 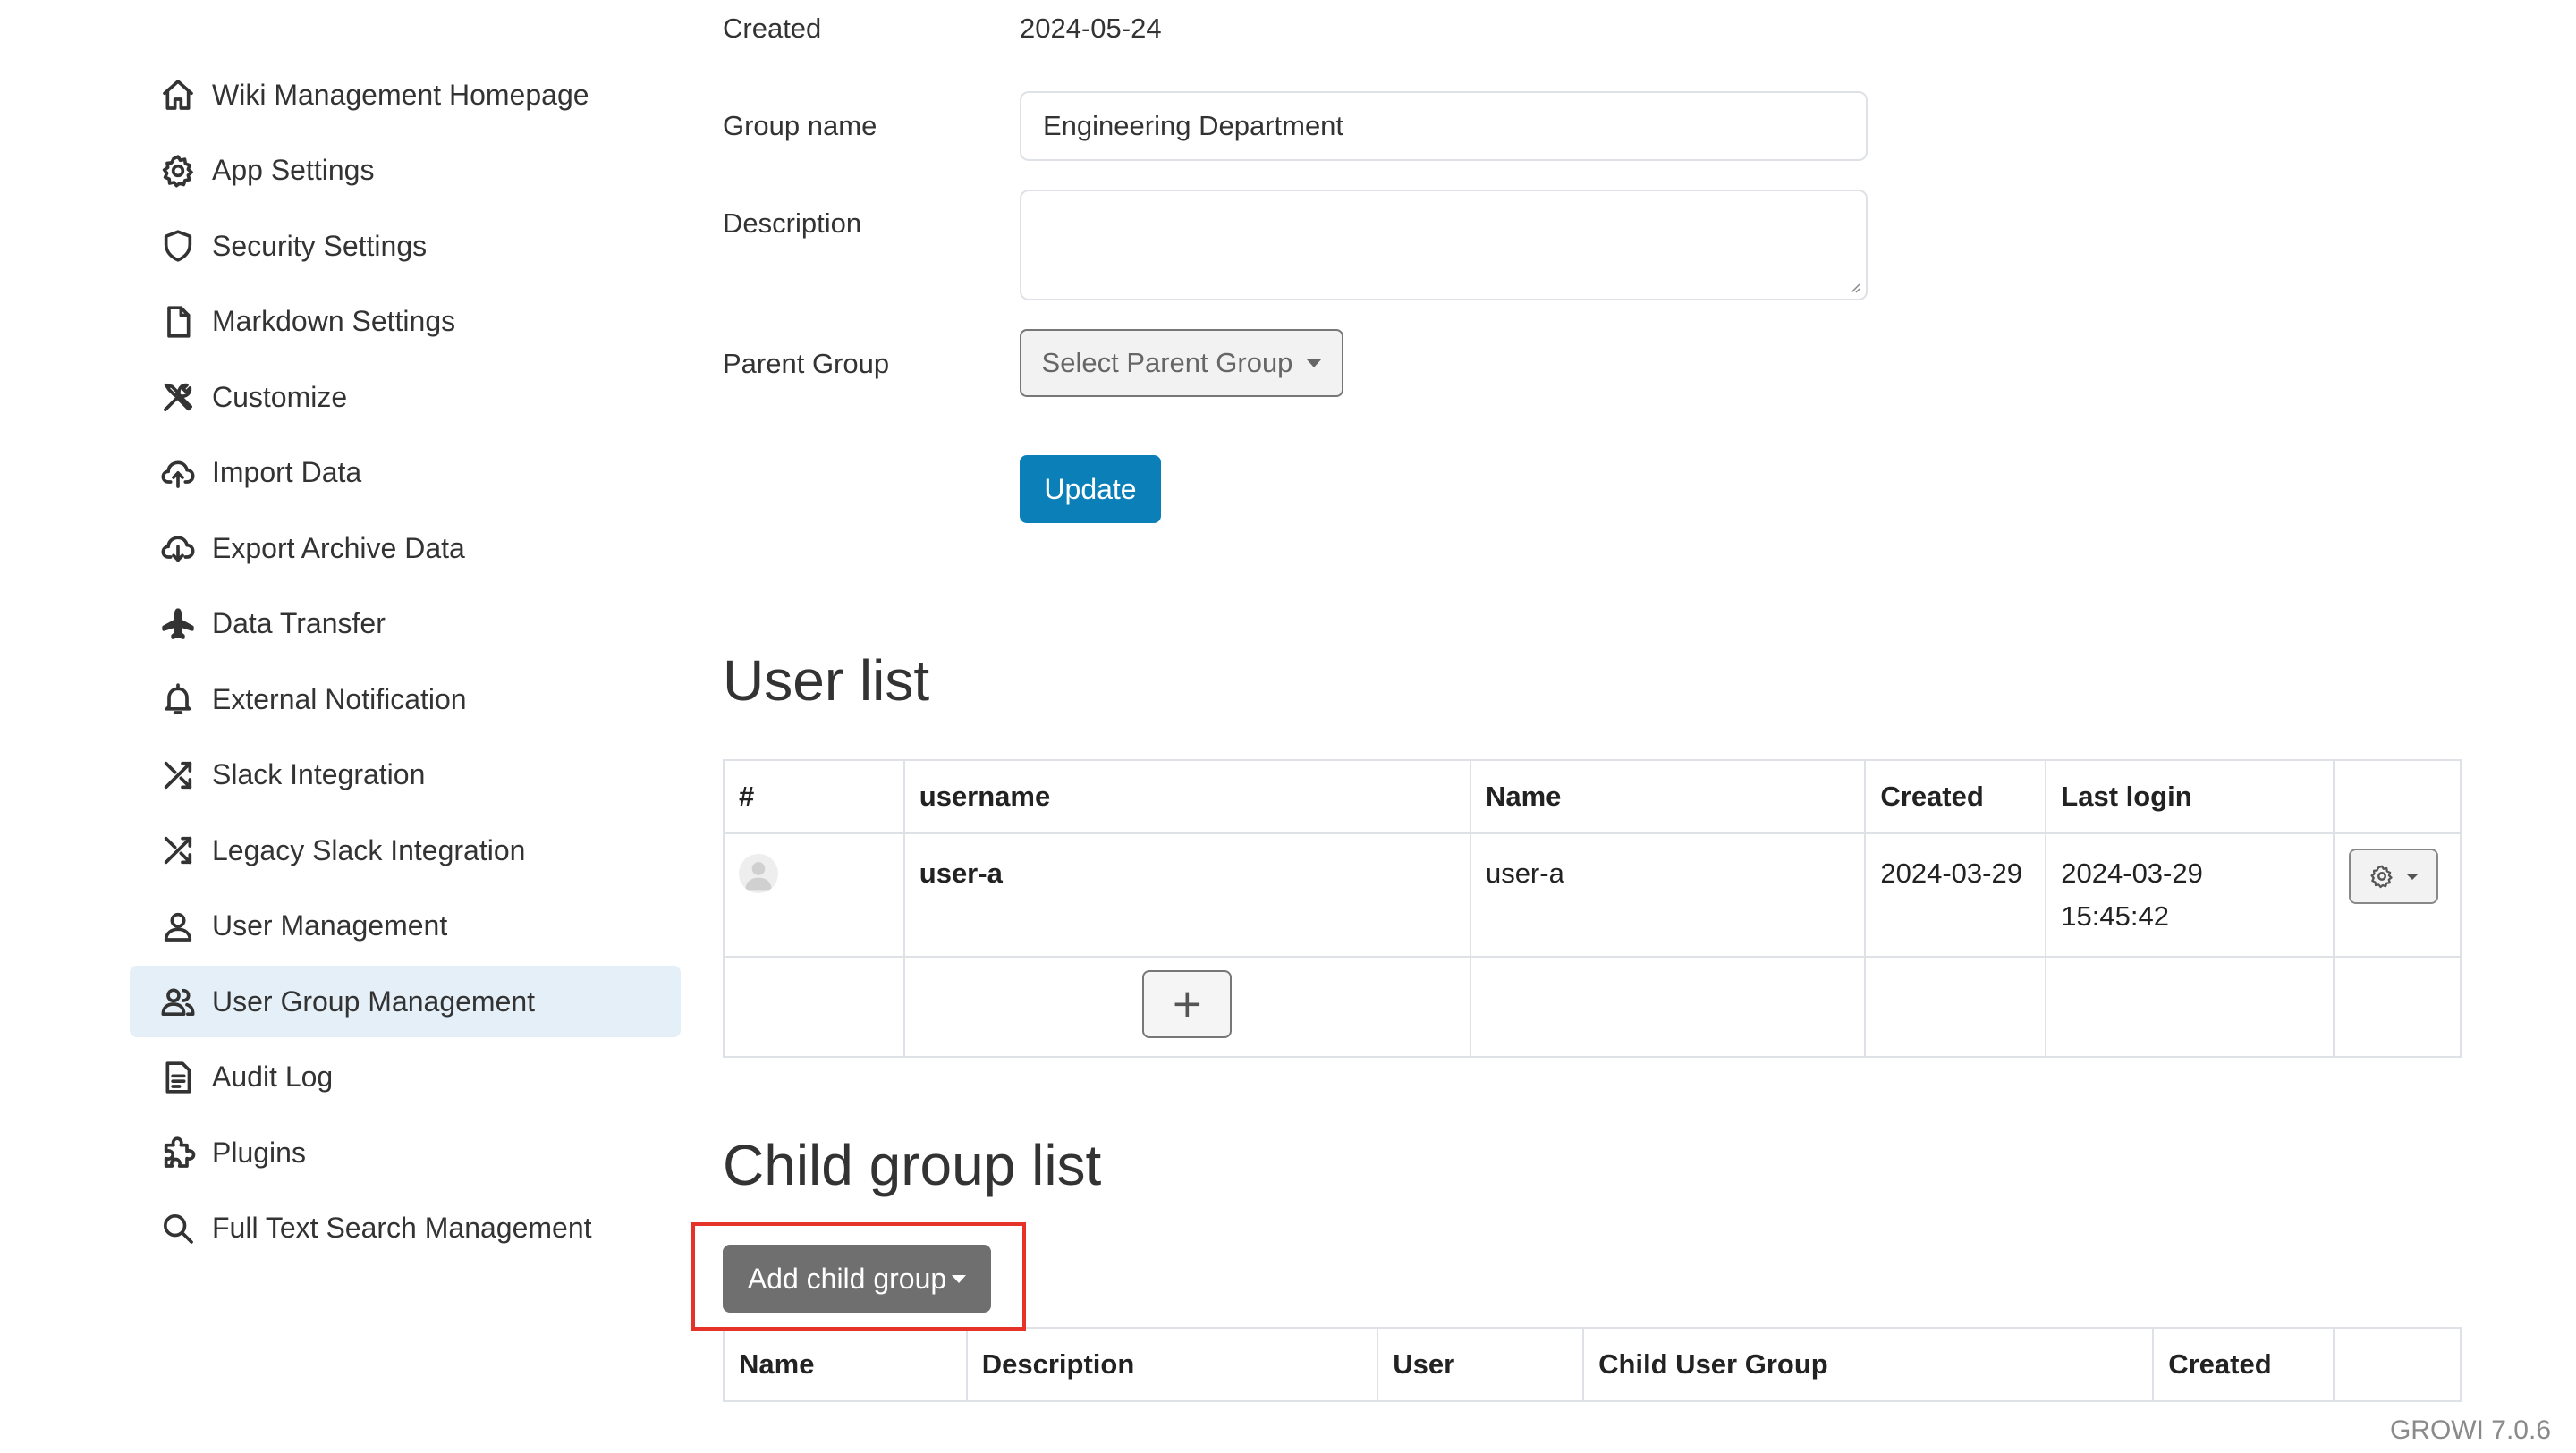 What do you see at coordinates (792, 223) in the screenshot?
I see `description-label: Description` at bounding box center [792, 223].